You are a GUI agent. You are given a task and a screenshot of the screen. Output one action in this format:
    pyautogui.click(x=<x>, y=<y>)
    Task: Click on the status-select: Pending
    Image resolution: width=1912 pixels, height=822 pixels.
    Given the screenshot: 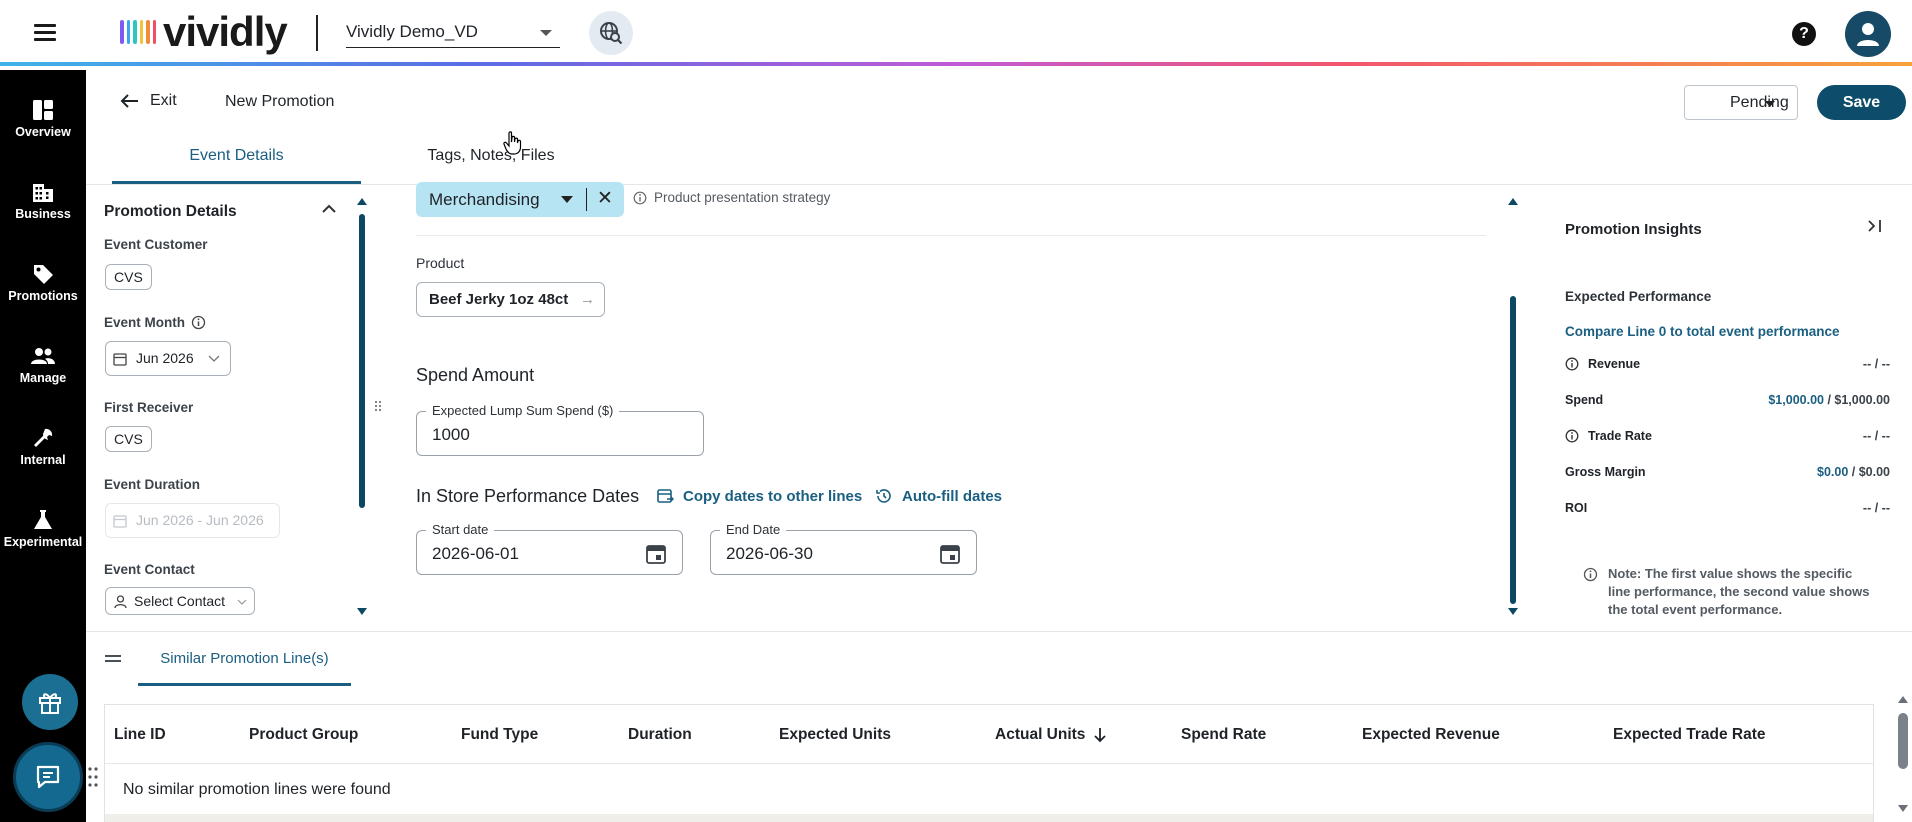 What is the action you would take?
    pyautogui.click(x=1741, y=102)
    